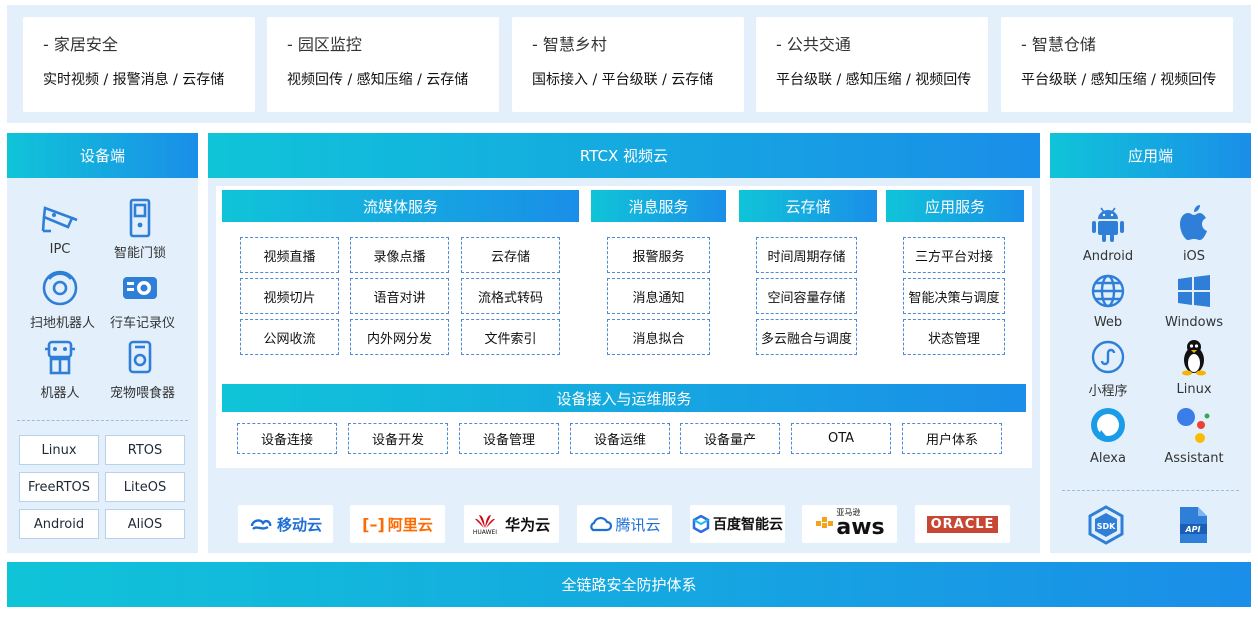 This screenshot has width=1258, height=618. I want to click on device-header: 设备端, so click(102, 155).